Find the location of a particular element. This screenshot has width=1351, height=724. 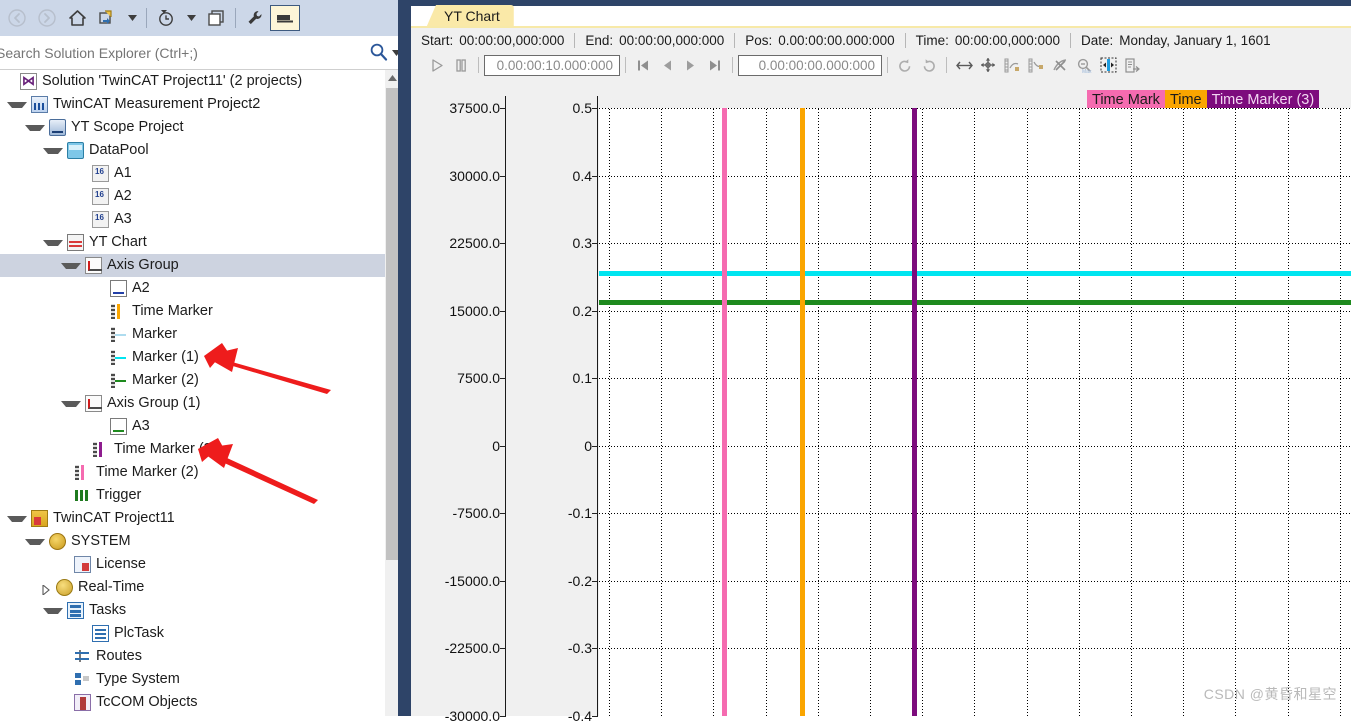

step-forward-icon is located at coordinates (691, 65).